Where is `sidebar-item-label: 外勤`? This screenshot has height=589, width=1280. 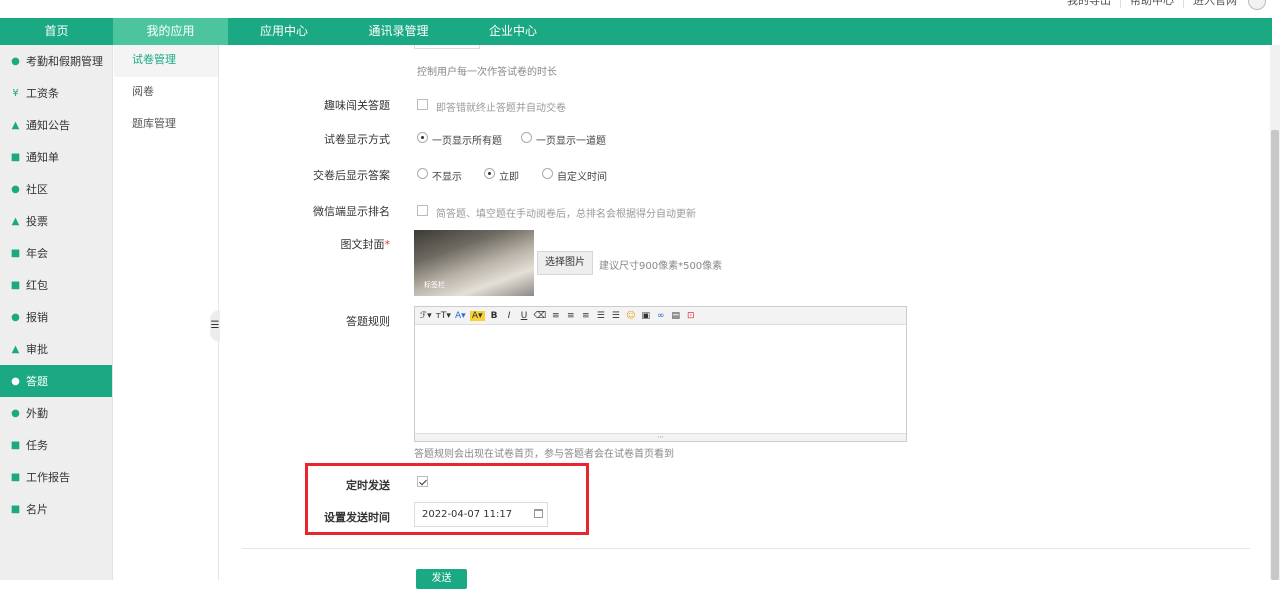 sidebar-item-label: 外勤 is located at coordinates (37, 413).